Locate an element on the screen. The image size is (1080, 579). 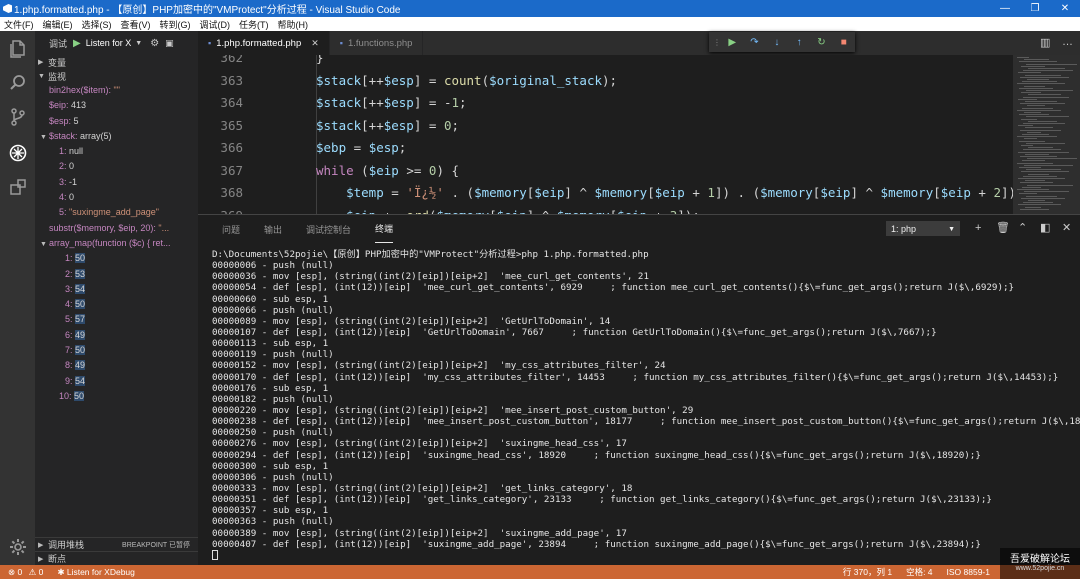
array-map-item: 10: 50 is located at coordinates (123, 396).